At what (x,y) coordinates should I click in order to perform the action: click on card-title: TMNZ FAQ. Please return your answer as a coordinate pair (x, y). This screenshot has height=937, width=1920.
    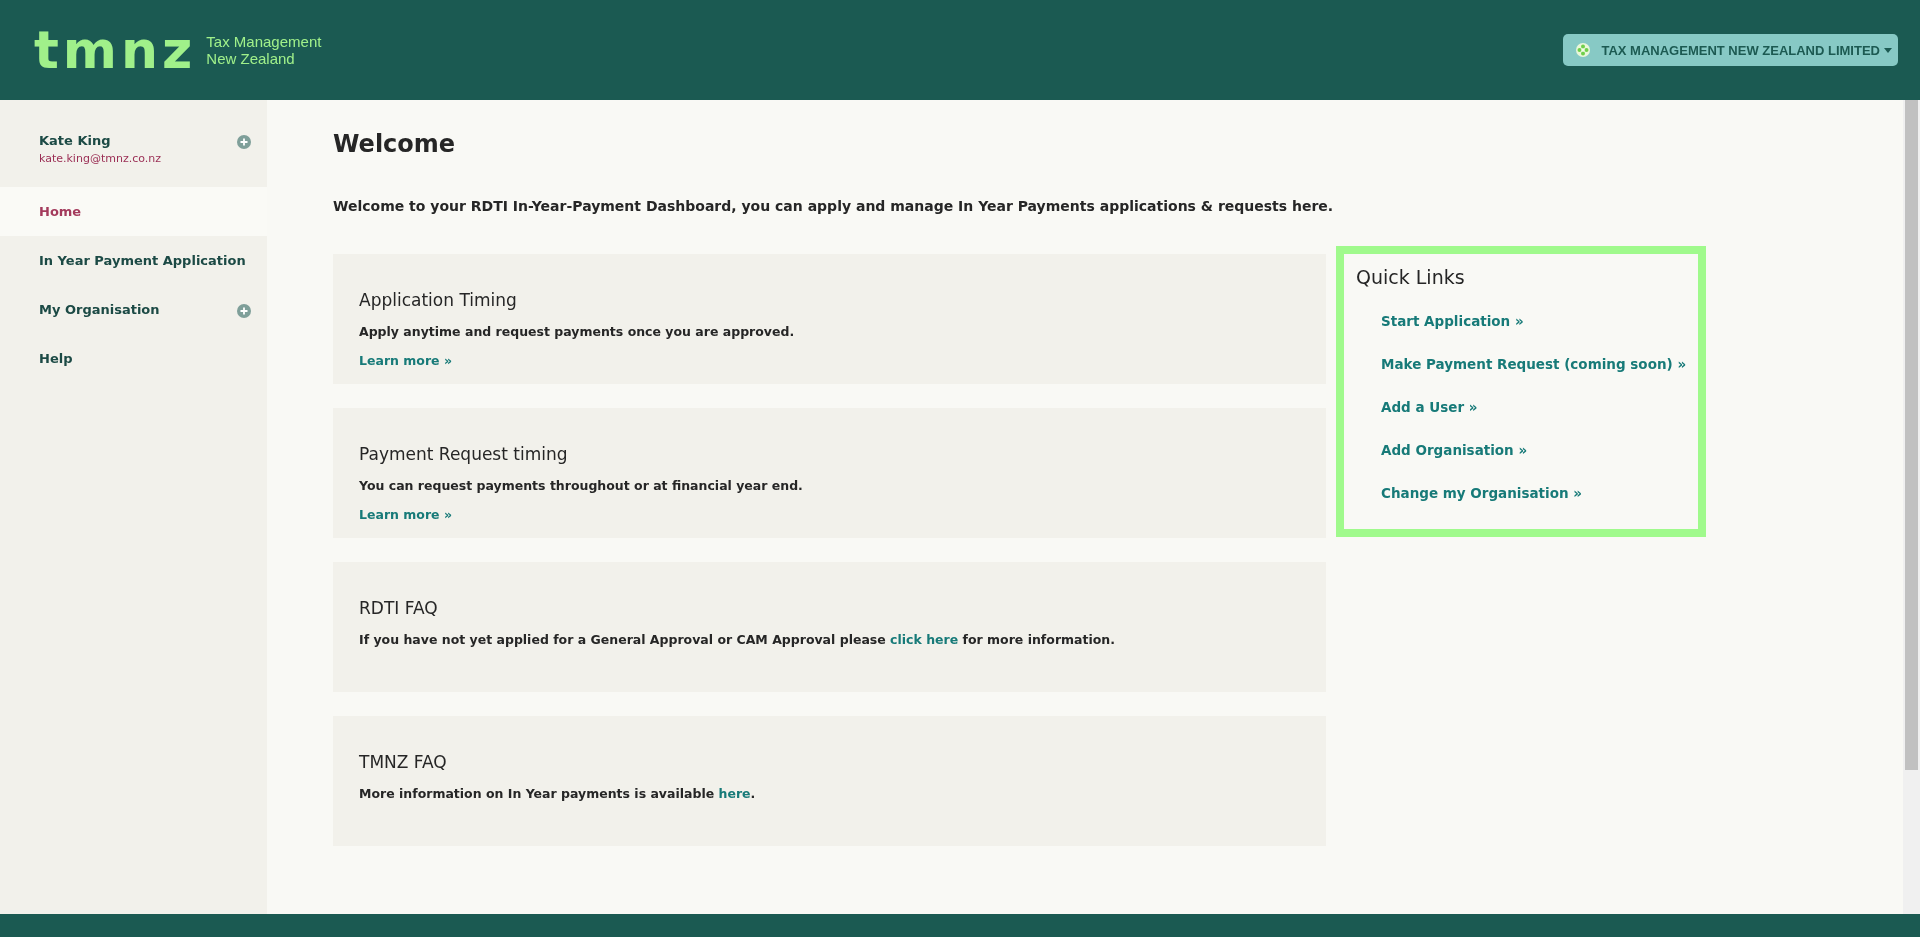
    Looking at the image, I should click on (403, 762).